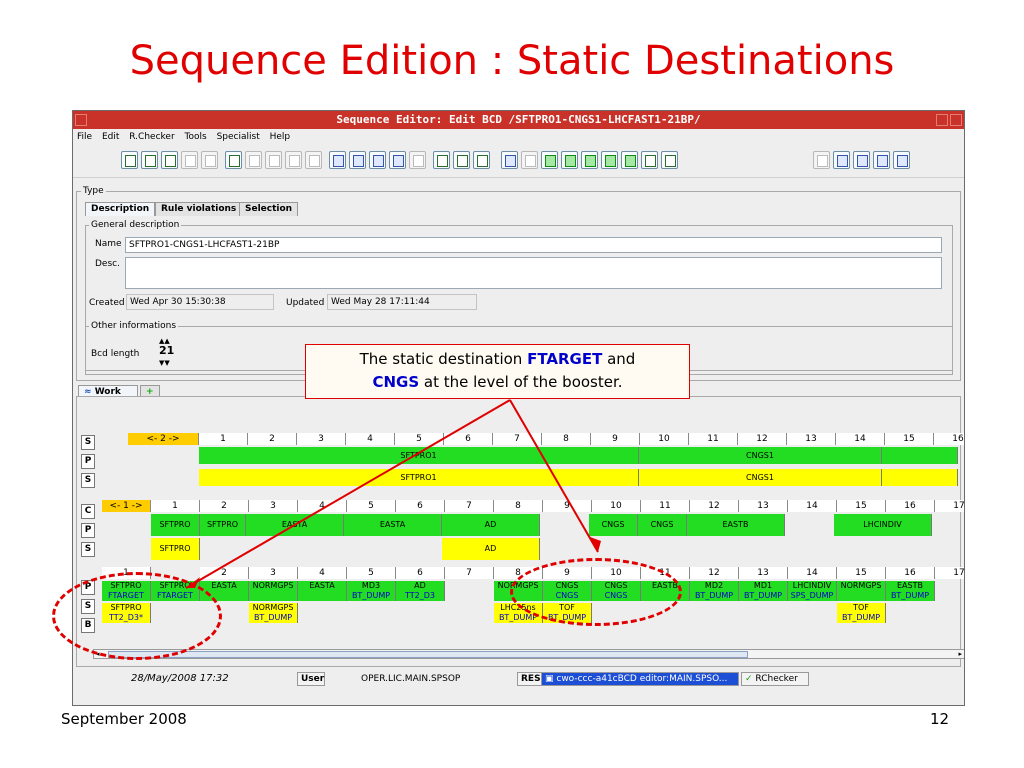  I want to click on menu-rchecker: R.Checker, so click(151, 137).